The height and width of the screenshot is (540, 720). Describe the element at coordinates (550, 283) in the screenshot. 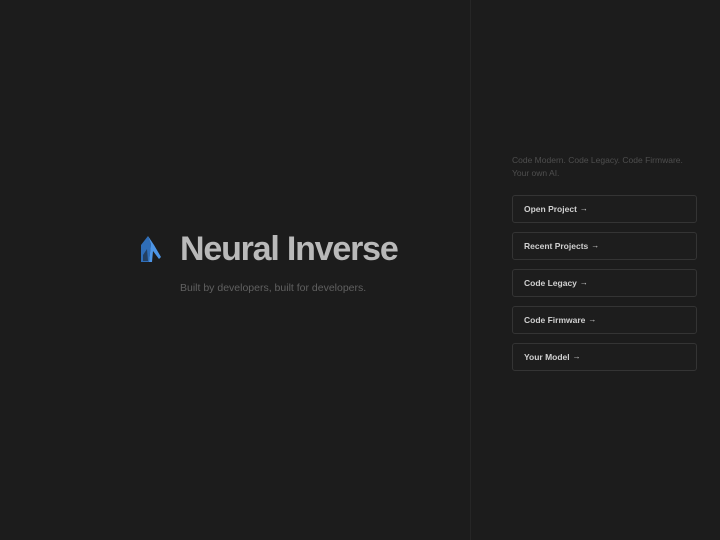

I see `code-legacy-label: Code Legacy` at that location.